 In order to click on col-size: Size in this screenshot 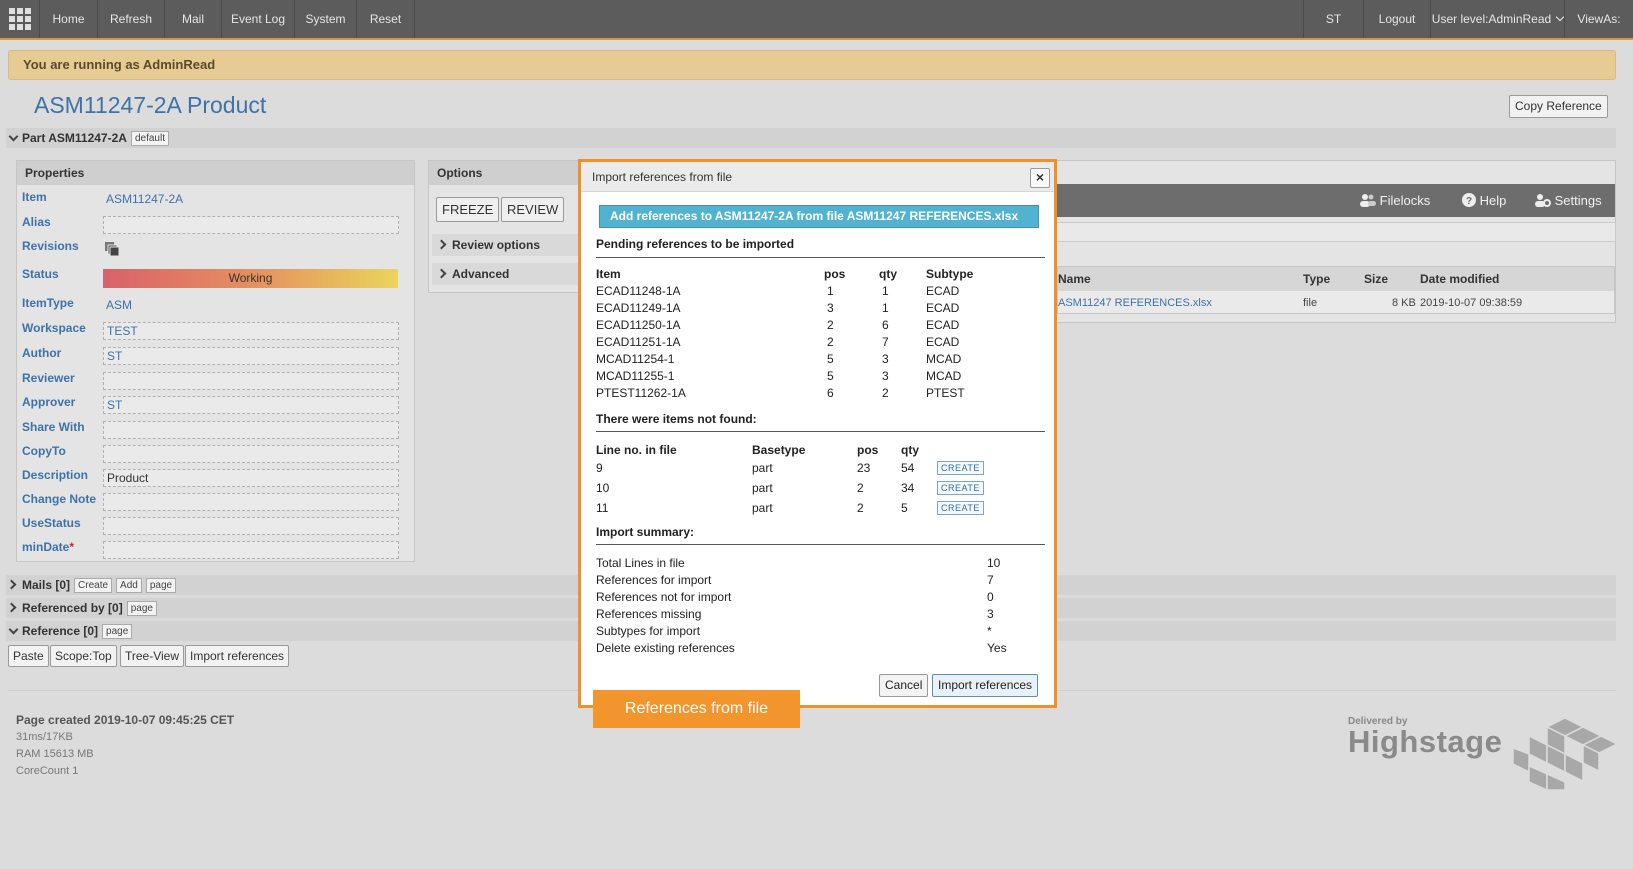, I will do `click(1376, 279)`.